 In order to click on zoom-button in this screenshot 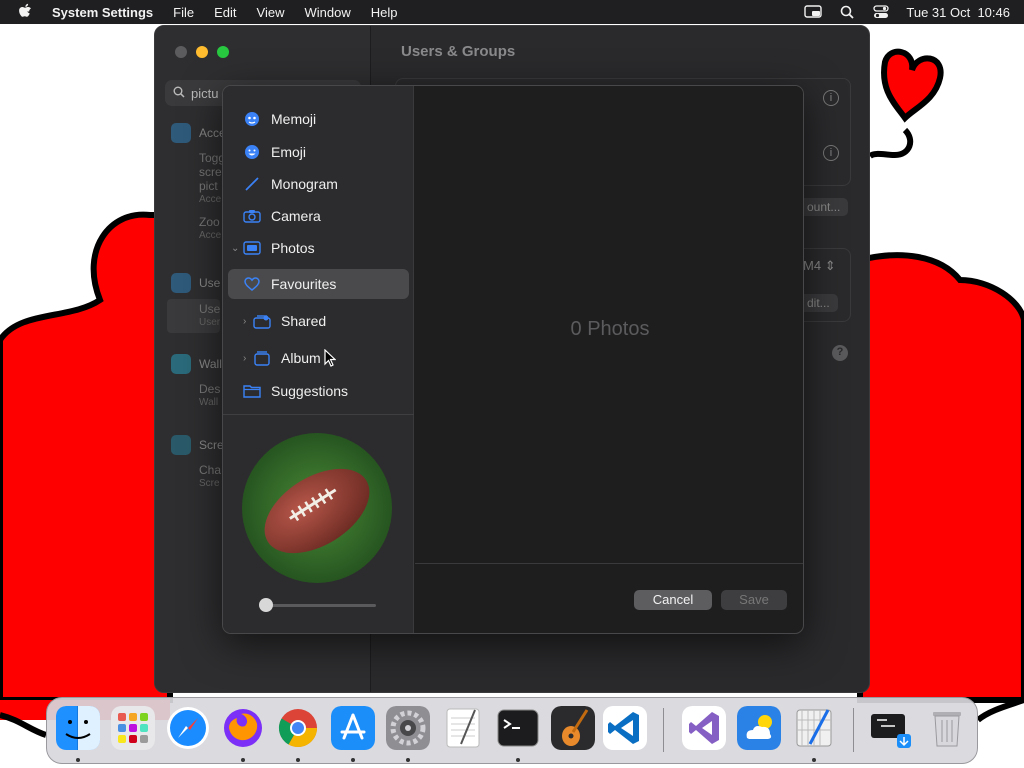, I will do `click(223, 52)`.